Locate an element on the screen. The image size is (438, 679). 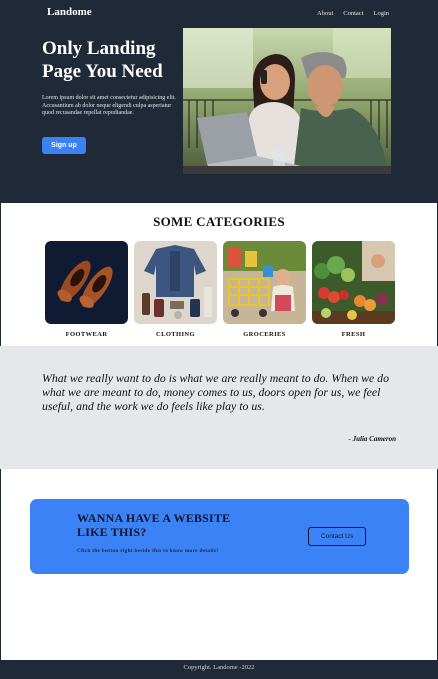
category-groceries: GROCERIES is located at coordinates (264, 289).